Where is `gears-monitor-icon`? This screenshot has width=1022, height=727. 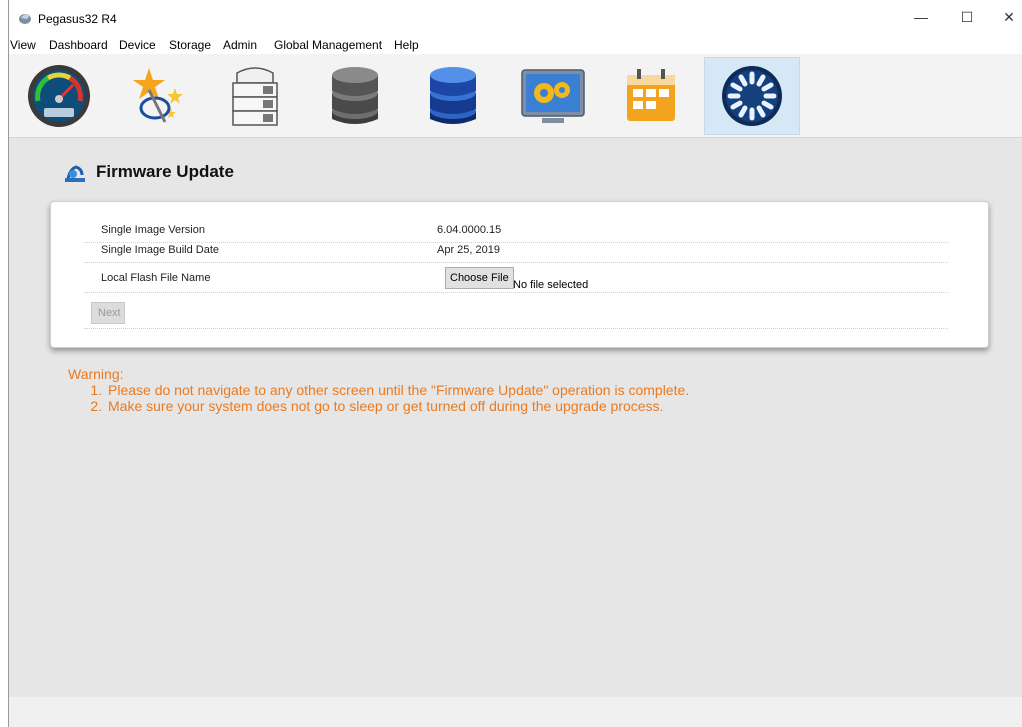 gears-monitor-icon is located at coordinates (553, 96).